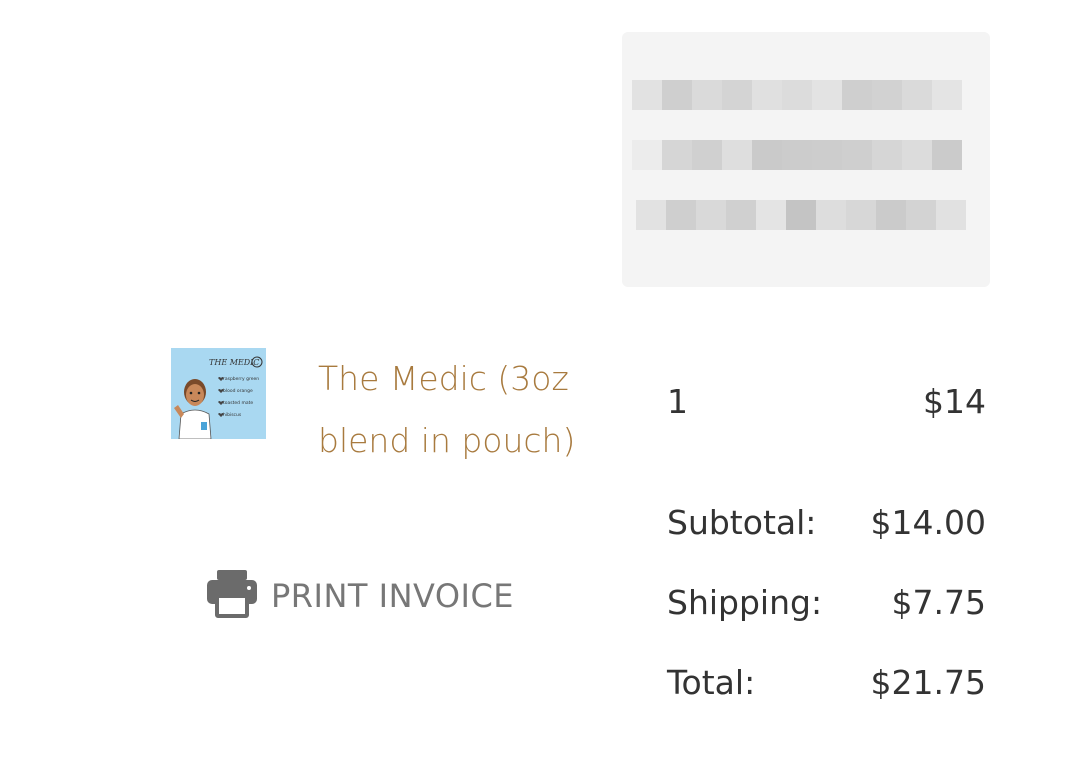  I want to click on shipping-value: $7.75, so click(938, 602).